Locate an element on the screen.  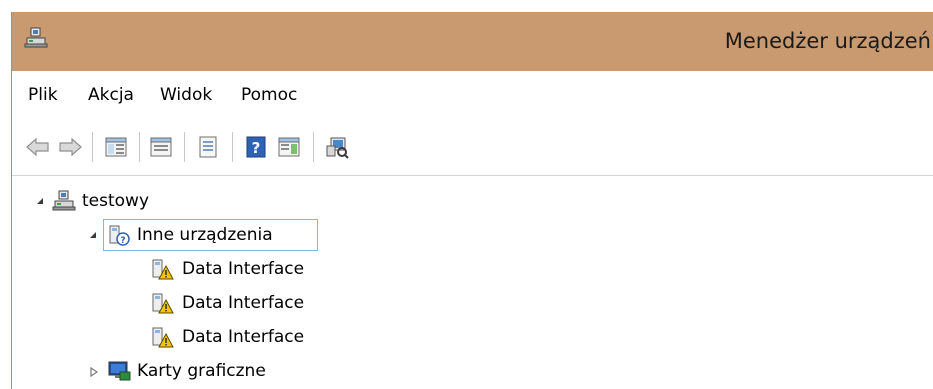
menu-akcja: Akcja is located at coordinates (111, 95).